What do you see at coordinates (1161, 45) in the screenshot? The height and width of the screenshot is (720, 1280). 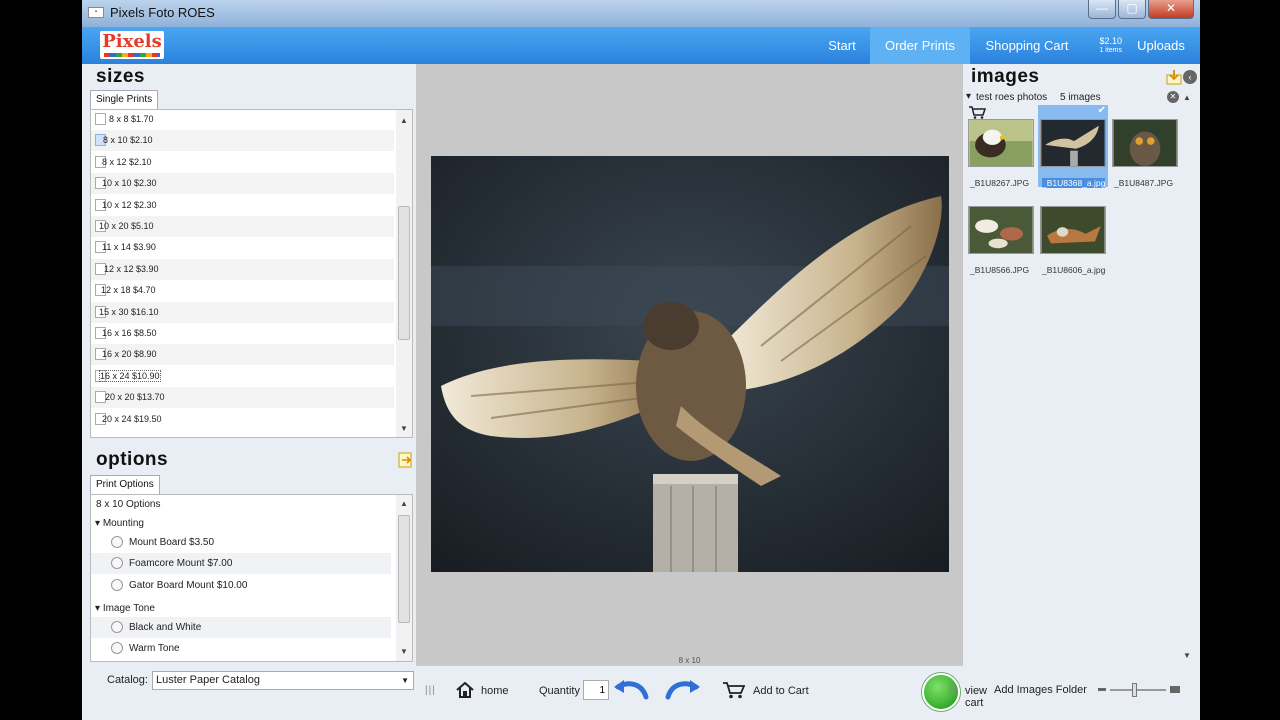 I see `nav-uploads: Uploads` at bounding box center [1161, 45].